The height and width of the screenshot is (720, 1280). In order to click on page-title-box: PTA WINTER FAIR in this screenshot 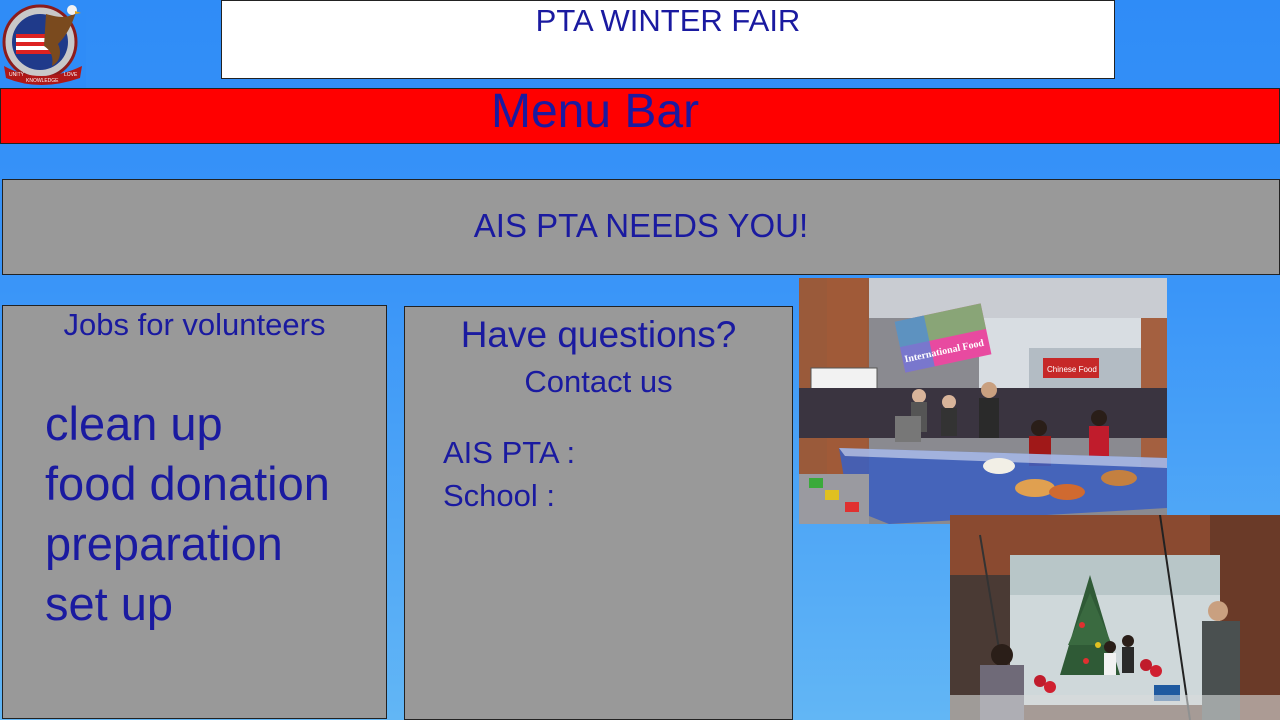, I will do `click(668, 39)`.